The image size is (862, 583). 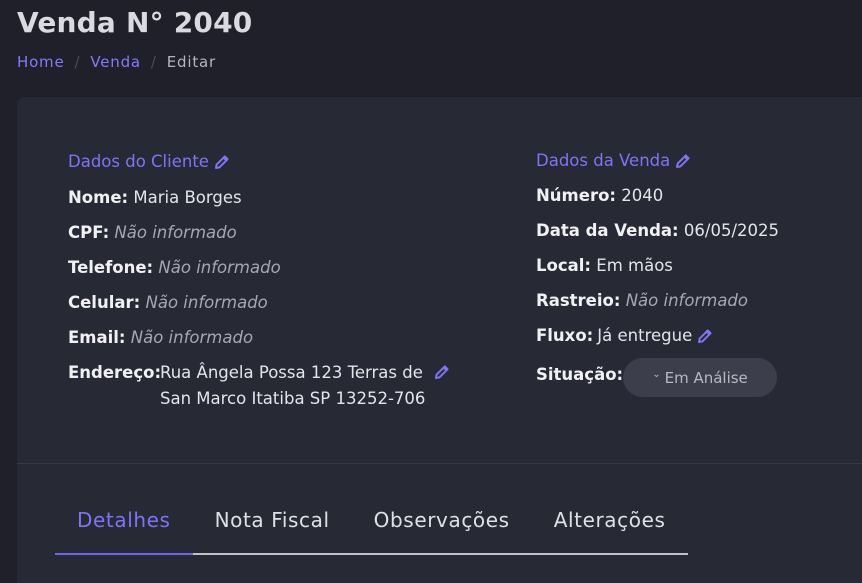 What do you see at coordinates (175, 232) in the screenshot?
I see `cpf-value: Não informado` at bounding box center [175, 232].